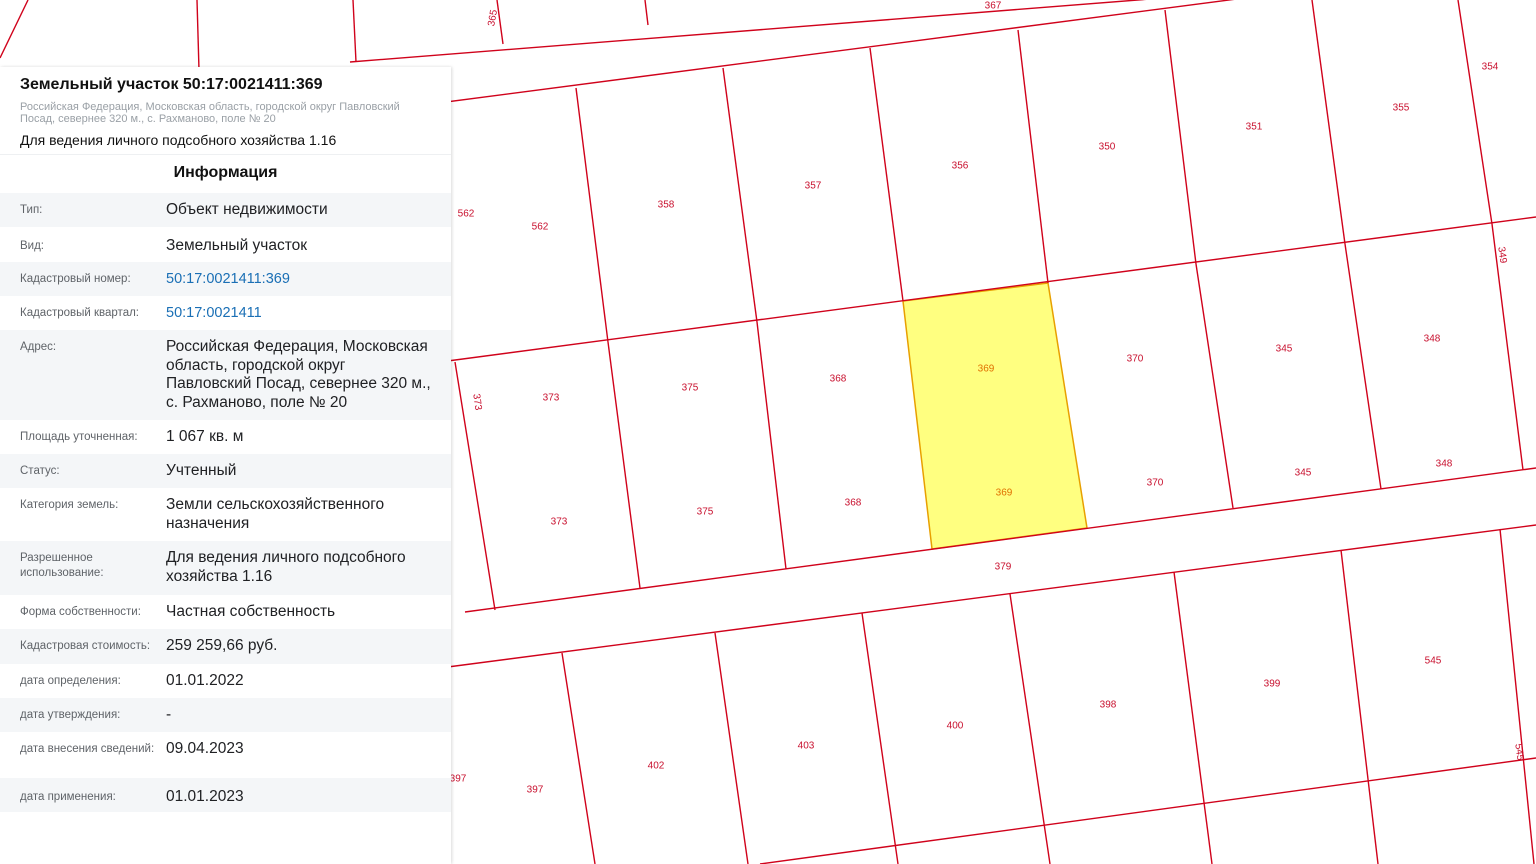 This screenshot has width=1536, height=864. What do you see at coordinates (205, 680) in the screenshot?
I see `info-value: 01.01.2022` at bounding box center [205, 680].